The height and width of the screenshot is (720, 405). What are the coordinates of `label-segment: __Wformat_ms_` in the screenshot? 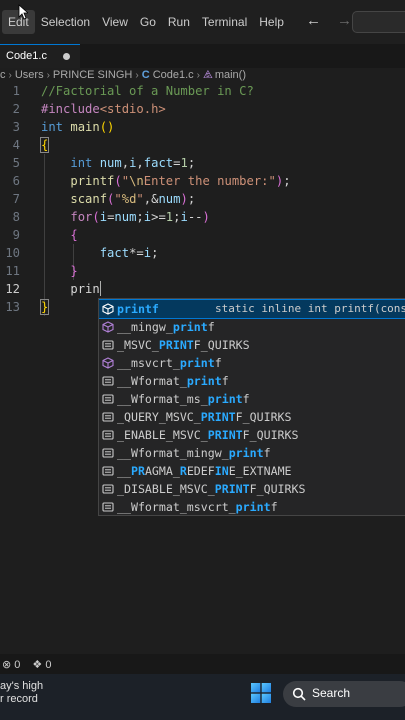 It's located at (162, 399).